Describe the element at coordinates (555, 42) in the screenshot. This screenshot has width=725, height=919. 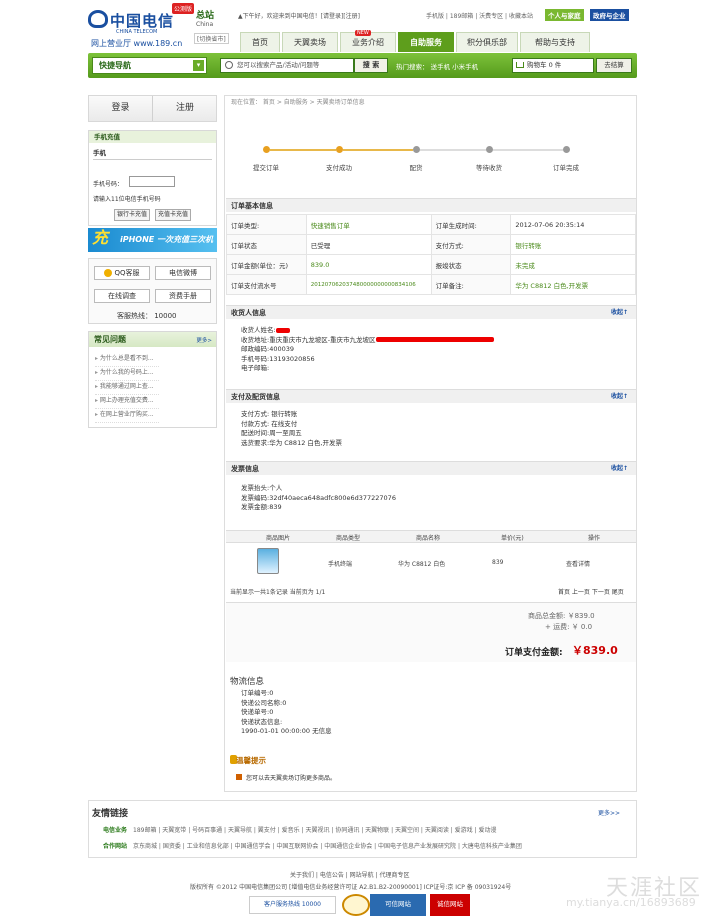
I see `tab-5: 帮助与支持` at that location.